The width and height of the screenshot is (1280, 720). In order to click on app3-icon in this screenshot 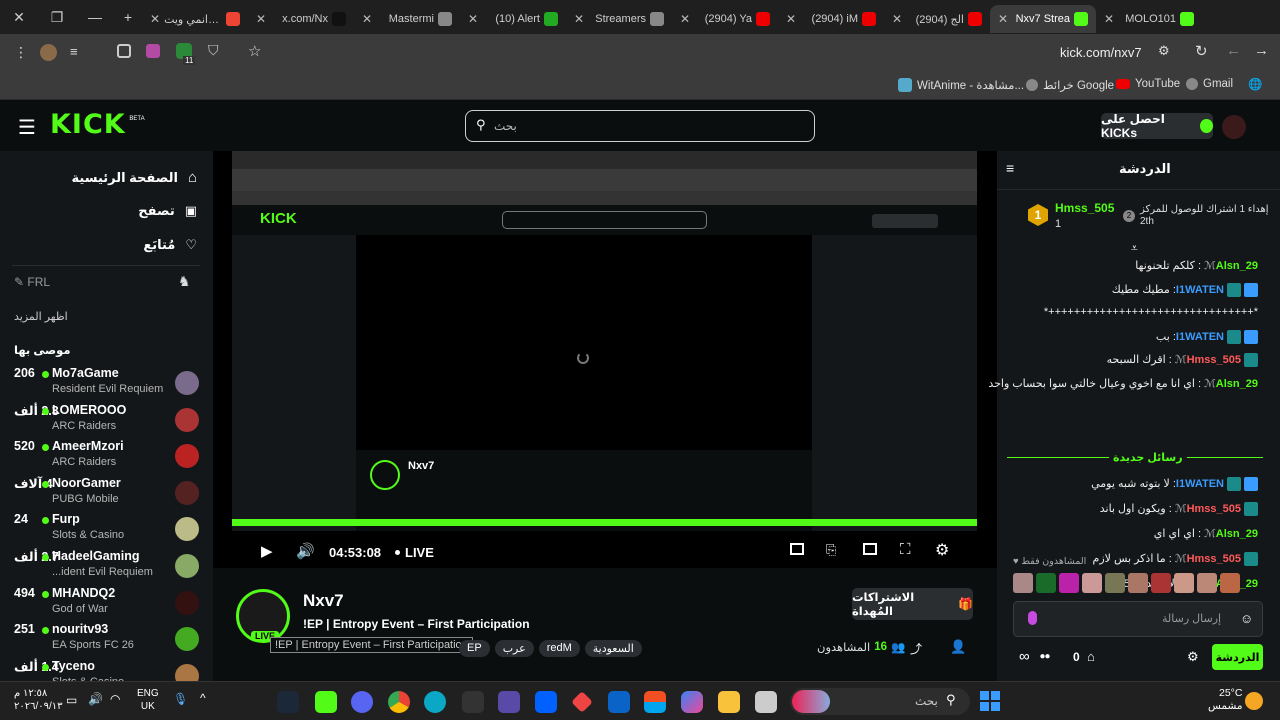, I will do `click(582, 702)`.